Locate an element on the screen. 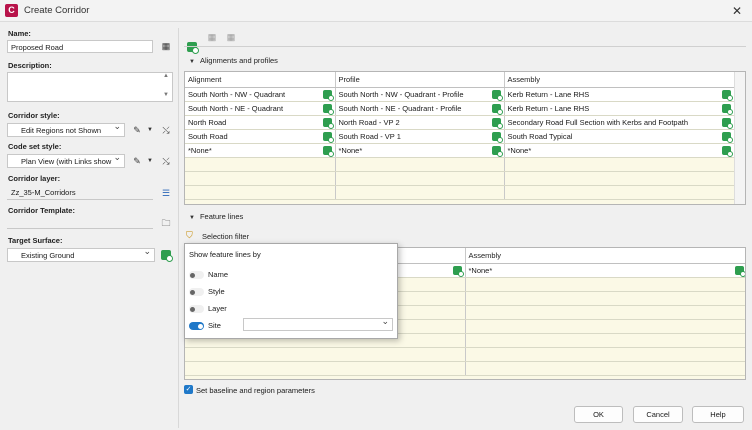  popup-title: Show feature lines by is located at coordinates (225, 254).